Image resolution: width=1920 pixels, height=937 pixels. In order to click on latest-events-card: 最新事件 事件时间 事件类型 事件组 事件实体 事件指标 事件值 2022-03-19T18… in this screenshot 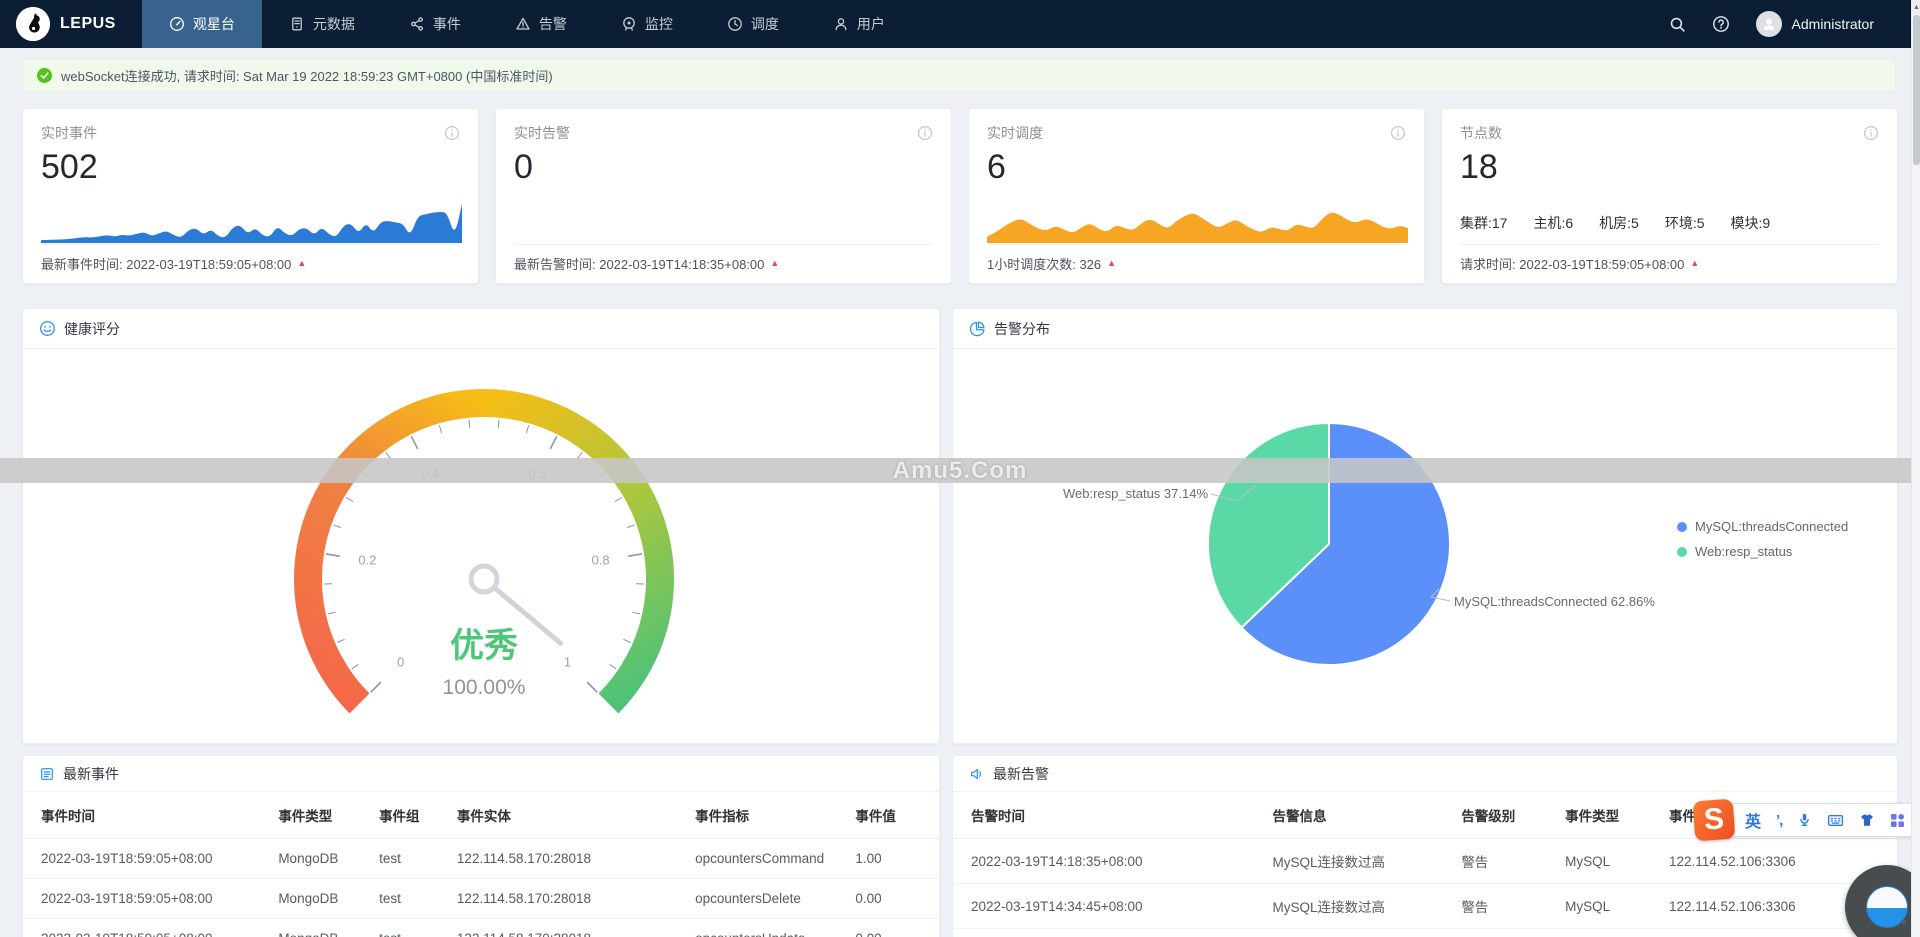, I will do `click(481, 846)`.